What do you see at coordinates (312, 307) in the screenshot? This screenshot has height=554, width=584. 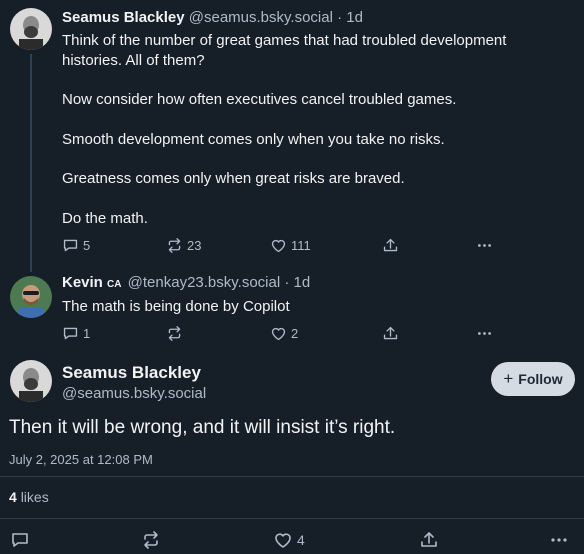 I see `post-text: The math is being done by Copilot` at bounding box center [312, 307].